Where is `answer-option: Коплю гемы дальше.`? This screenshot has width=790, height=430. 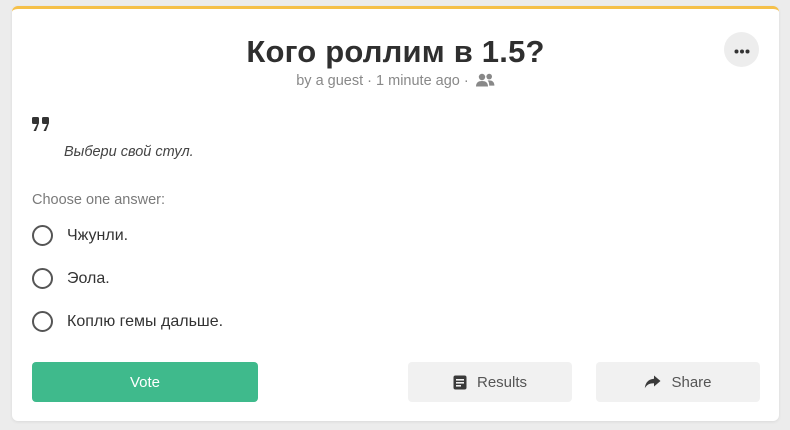
answer-option: Коплю гемы дальше. is located at coordinates (127, 321).